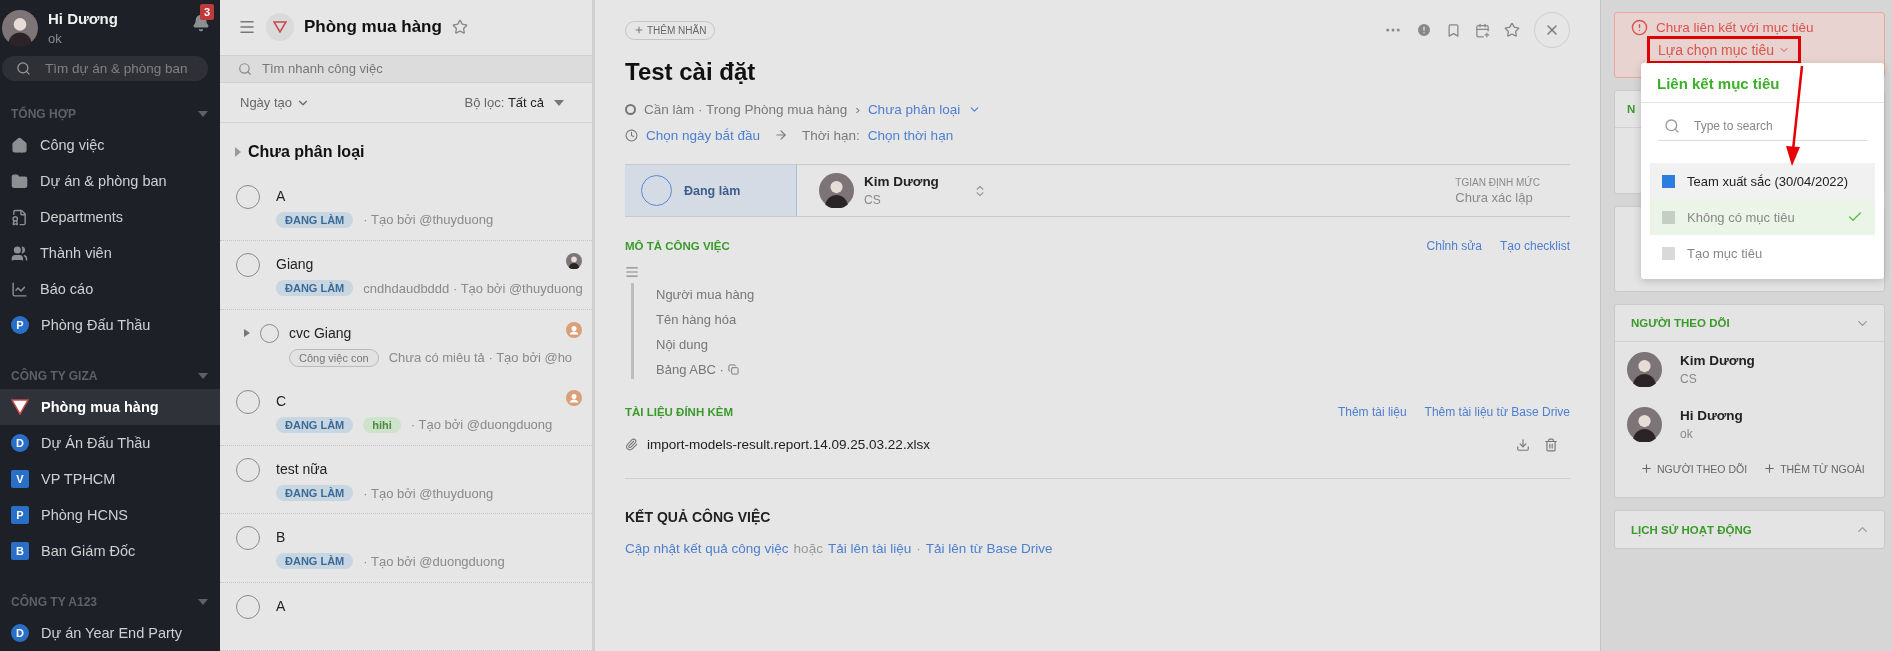  I want to click on sidebar-item: D Dự Án Đấu Thầu, so click(110, 443).